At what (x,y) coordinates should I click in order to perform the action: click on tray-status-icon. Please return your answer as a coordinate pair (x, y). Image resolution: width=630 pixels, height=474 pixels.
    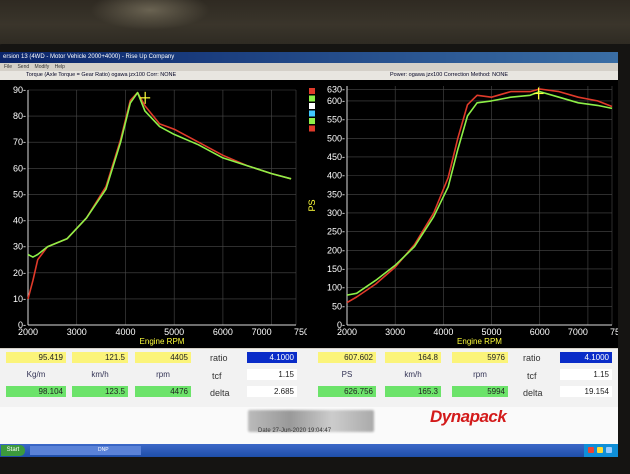
    Looking at the image, I should click on (600, 450).